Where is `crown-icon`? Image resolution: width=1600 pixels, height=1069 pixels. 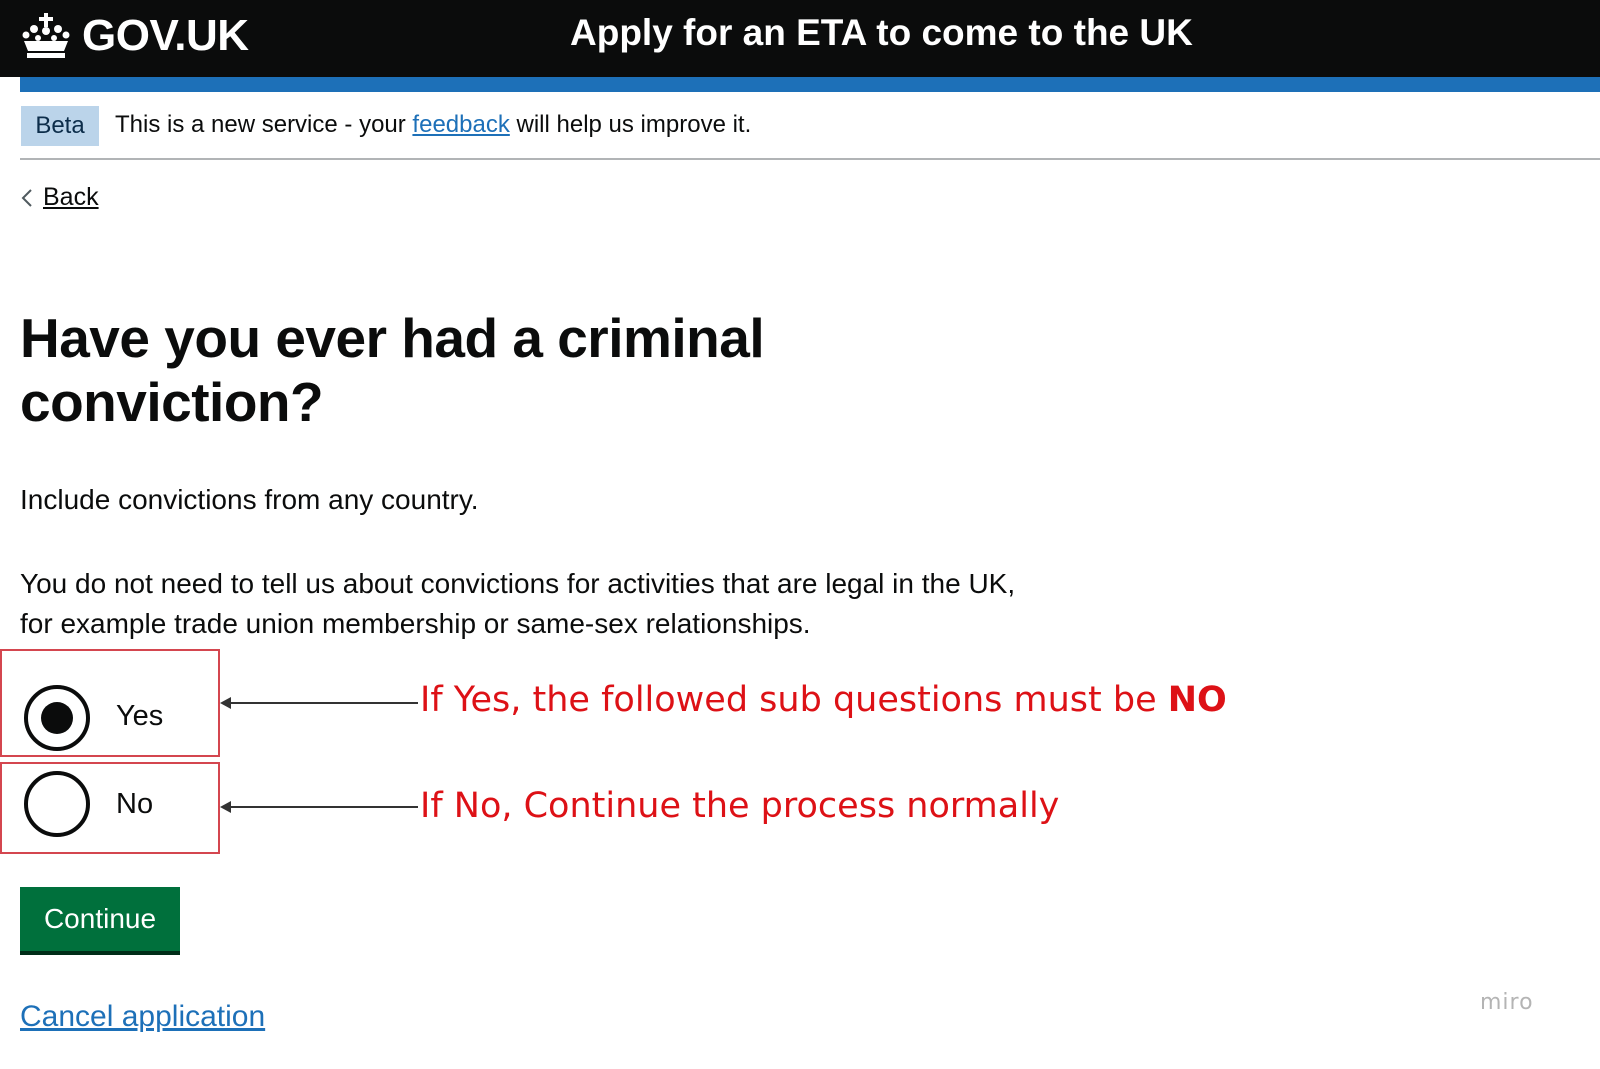 crown-icon is located at coordinates (46, 35).